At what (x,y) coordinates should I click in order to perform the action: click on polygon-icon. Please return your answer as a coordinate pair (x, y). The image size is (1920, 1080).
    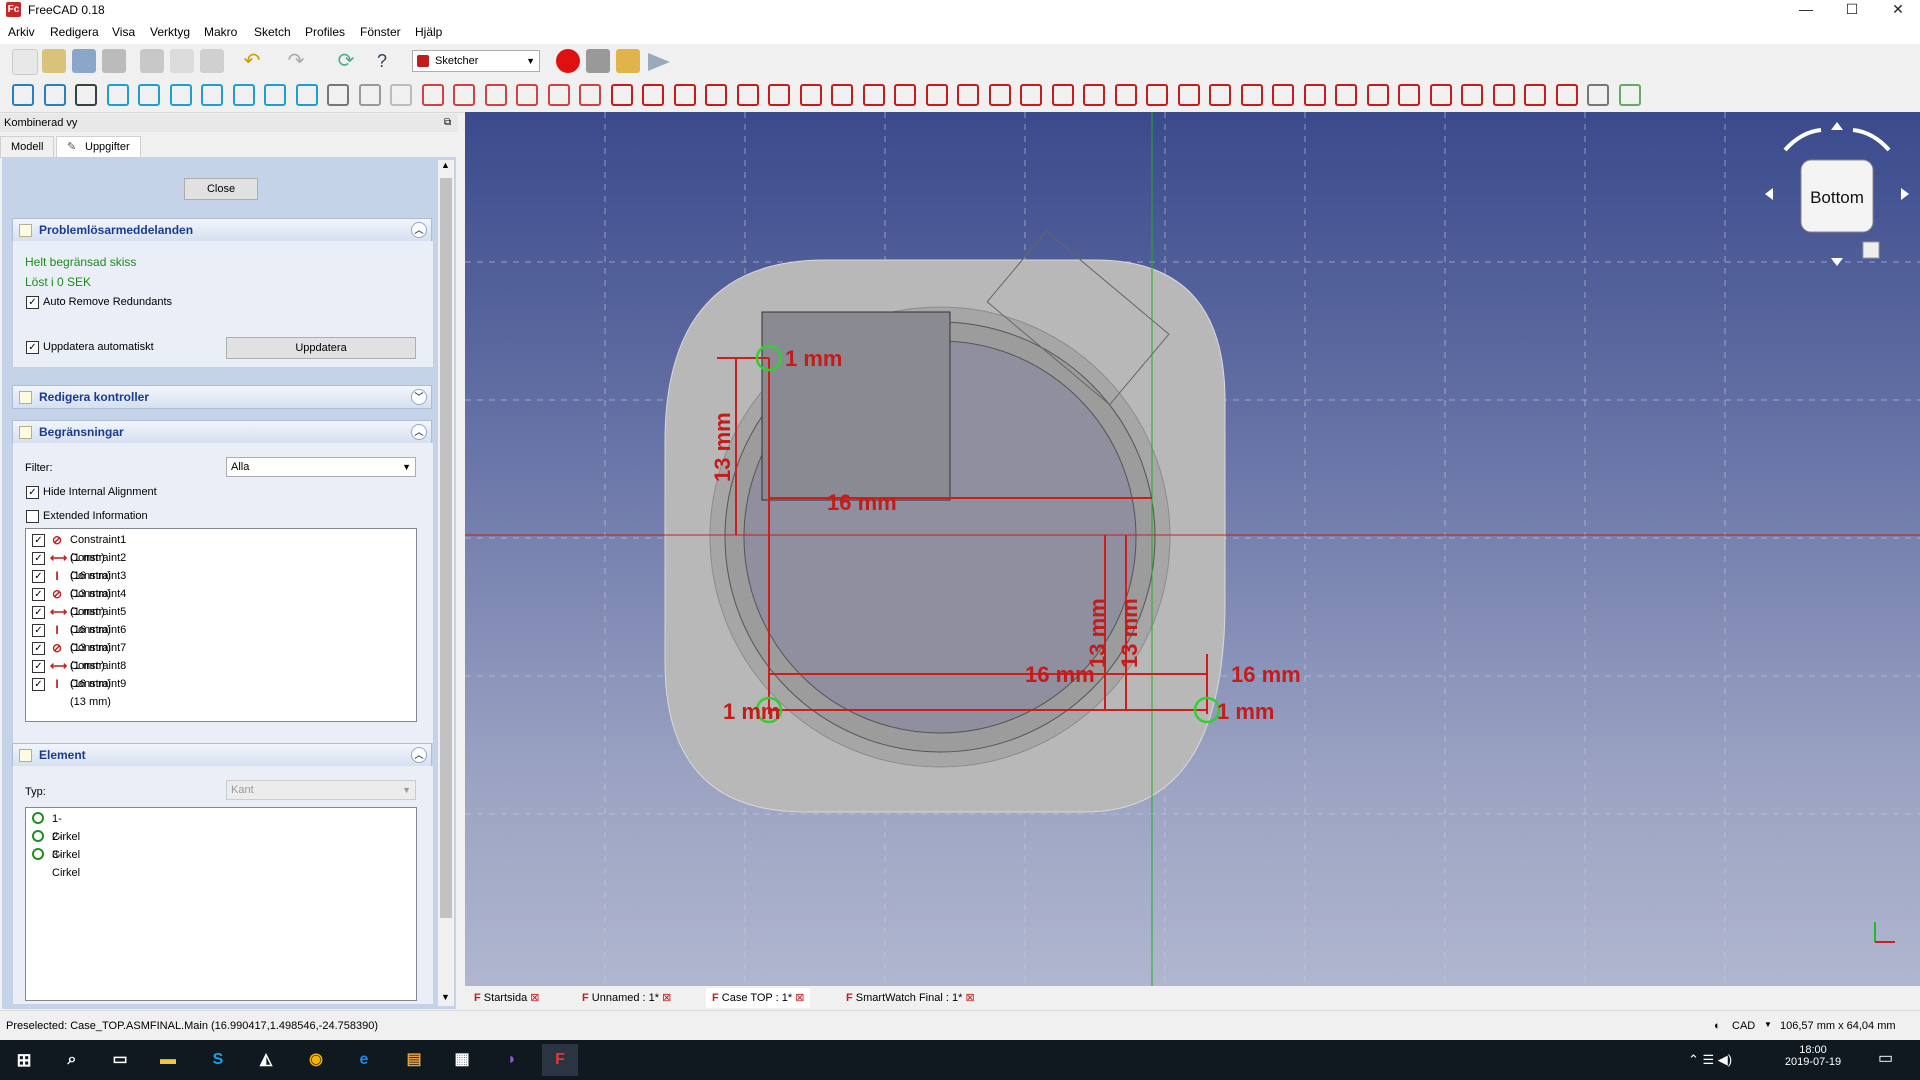
    Looking at the image, I should click on (873, 95).